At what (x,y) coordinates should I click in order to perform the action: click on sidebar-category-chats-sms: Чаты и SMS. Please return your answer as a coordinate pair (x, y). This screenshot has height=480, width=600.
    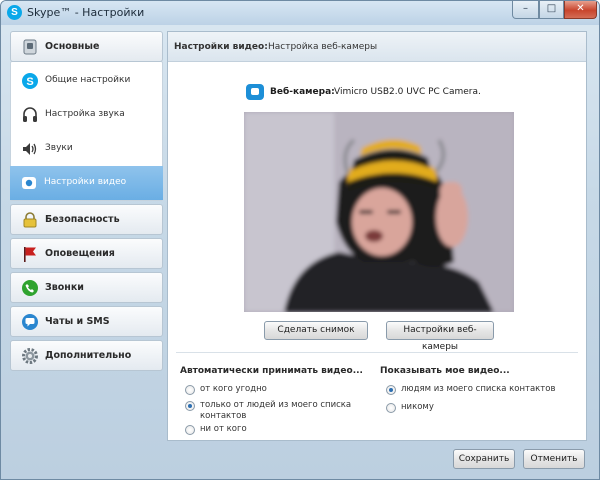
    Looking at the image, I should click on (86, 321).